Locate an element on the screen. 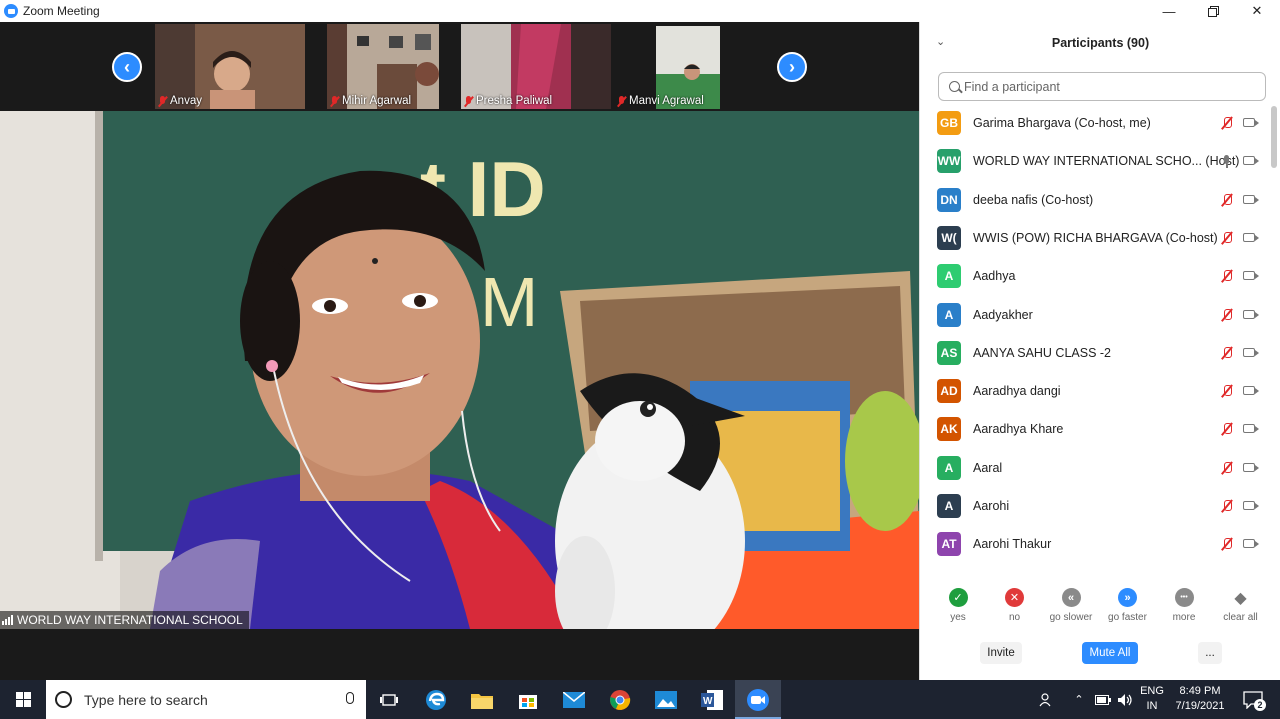 This screenshot has width=1280, height=719. reaction-yes: ✓ yes is located at coordinates (958, 605).